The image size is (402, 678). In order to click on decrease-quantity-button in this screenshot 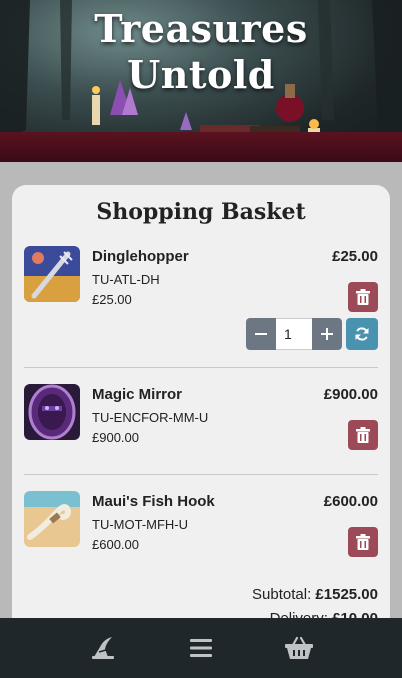, I will do `click(261, 334)`.